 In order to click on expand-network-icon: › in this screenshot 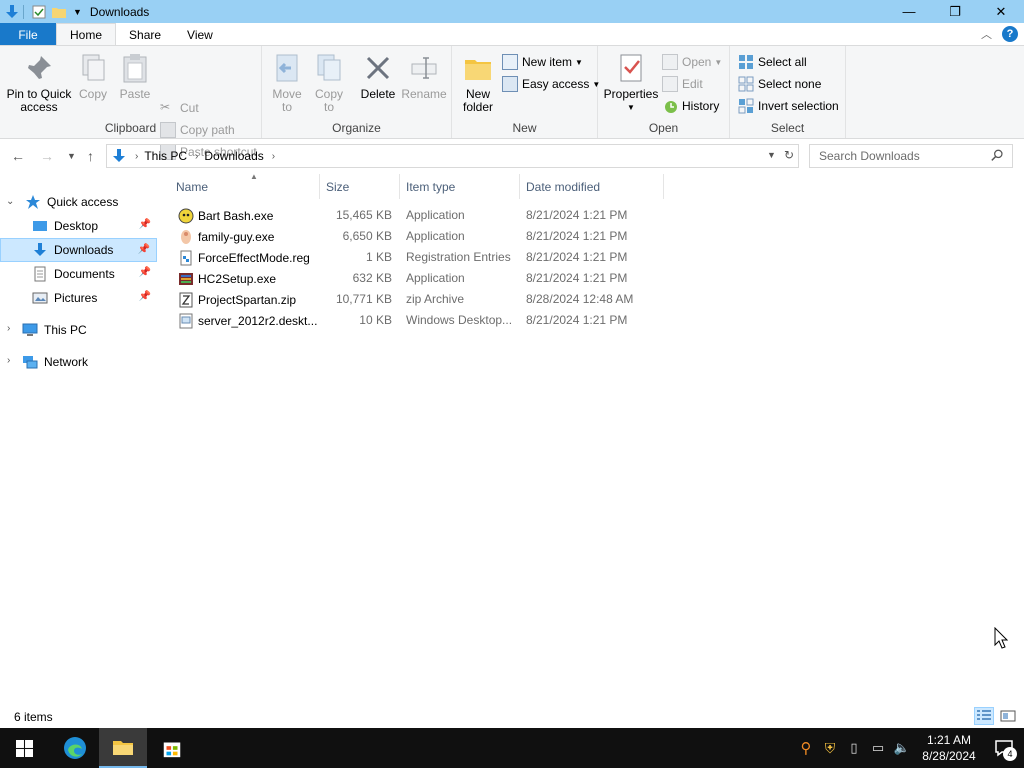, I will do `click(8, 360)`.